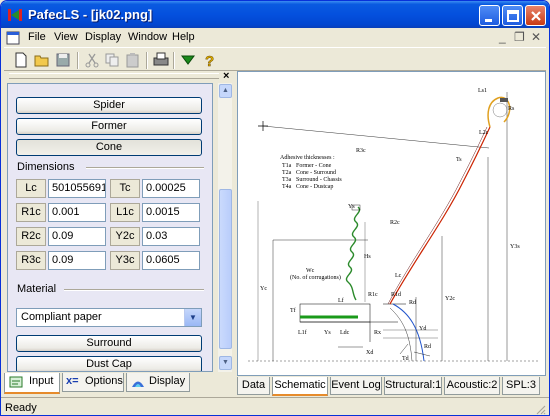  I want to click on help-icon: ?, so click(209, 60).